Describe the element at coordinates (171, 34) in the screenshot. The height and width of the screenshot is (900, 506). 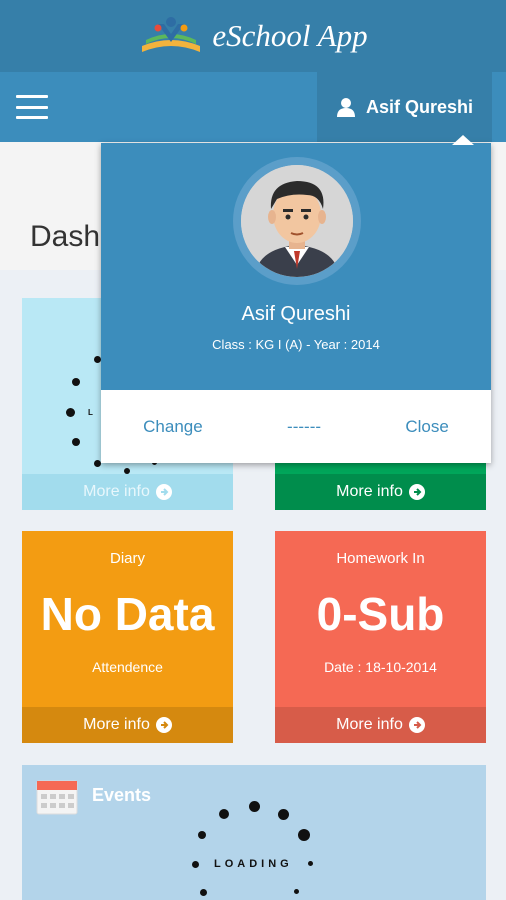
I see `school-logo-icon` at that location.